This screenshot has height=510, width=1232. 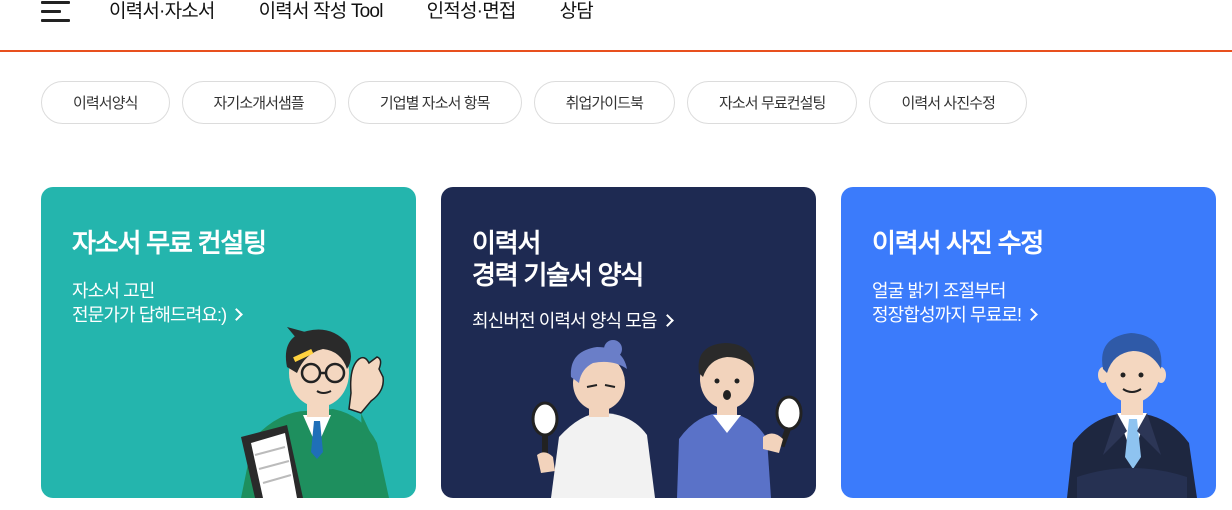 I want to click on card-description: 자소서 고민 전문가가 답해드려요:), so click(x=158, y=303).